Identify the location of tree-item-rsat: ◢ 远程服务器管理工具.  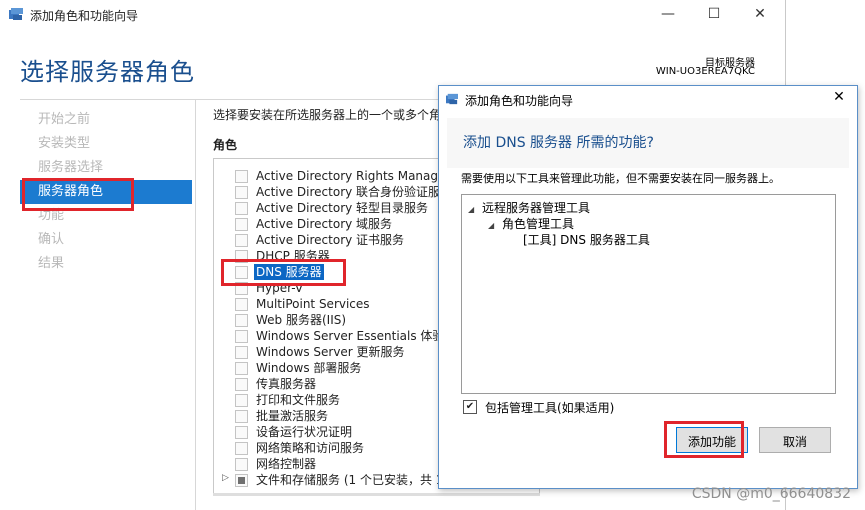
(529, 207).